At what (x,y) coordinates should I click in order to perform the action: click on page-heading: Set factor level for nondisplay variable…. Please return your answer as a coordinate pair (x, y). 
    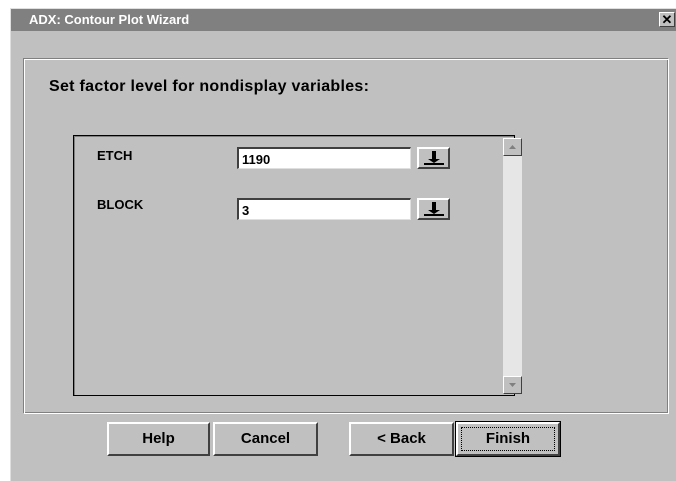
    Looking at the image, I should click on (209, 86).